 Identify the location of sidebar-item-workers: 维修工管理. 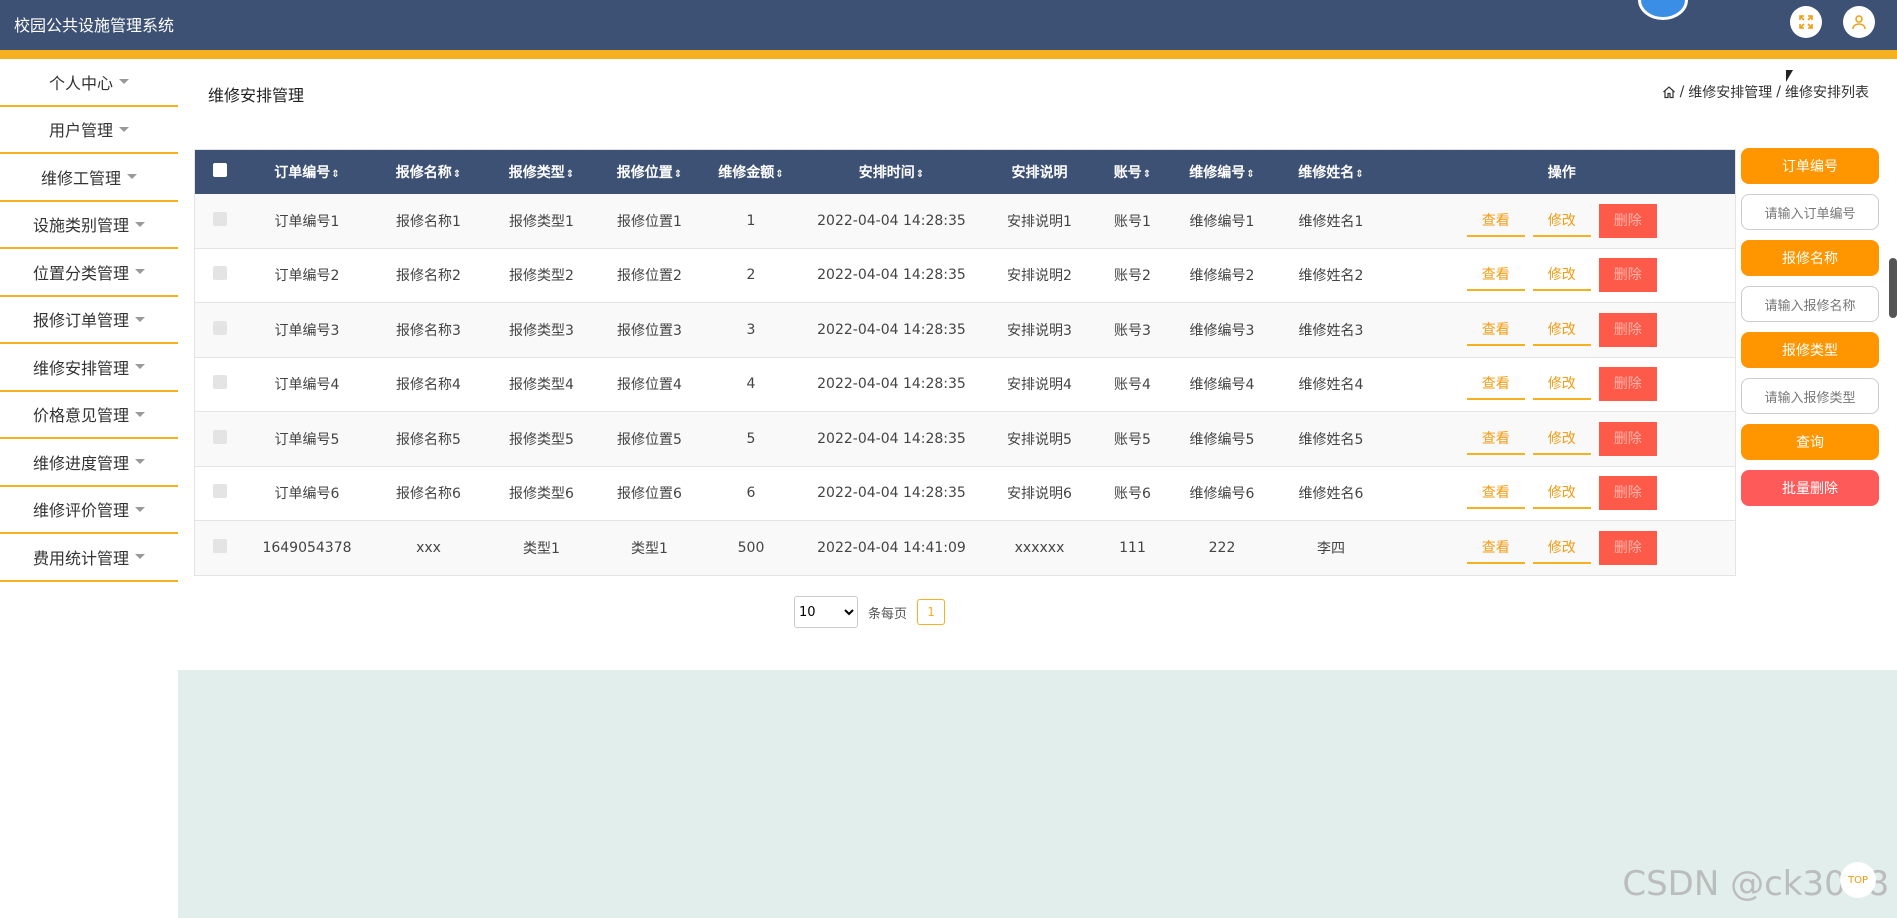
(89, 178).